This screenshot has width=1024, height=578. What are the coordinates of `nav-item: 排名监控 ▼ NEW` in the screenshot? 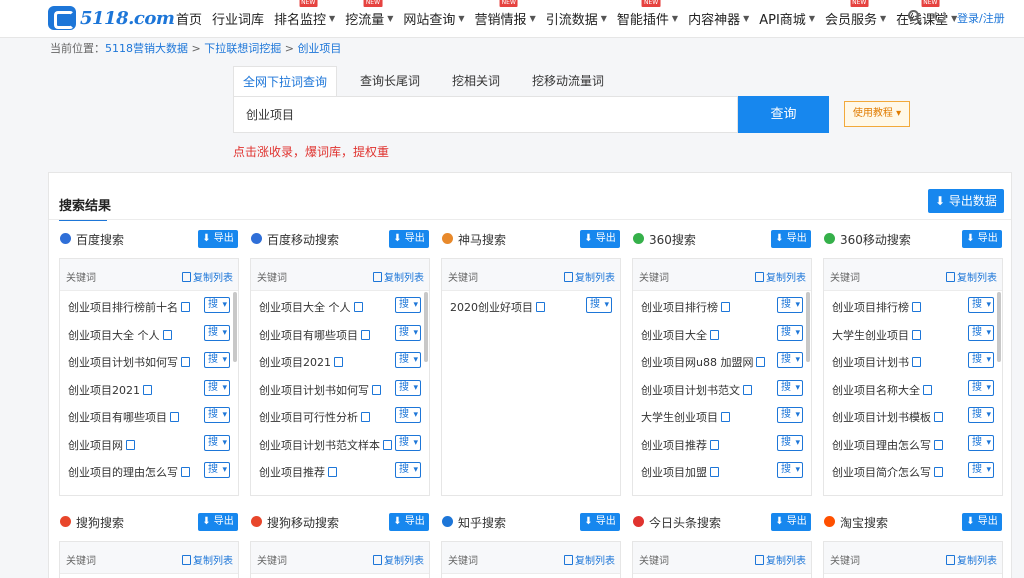 It's located at (304, 14).